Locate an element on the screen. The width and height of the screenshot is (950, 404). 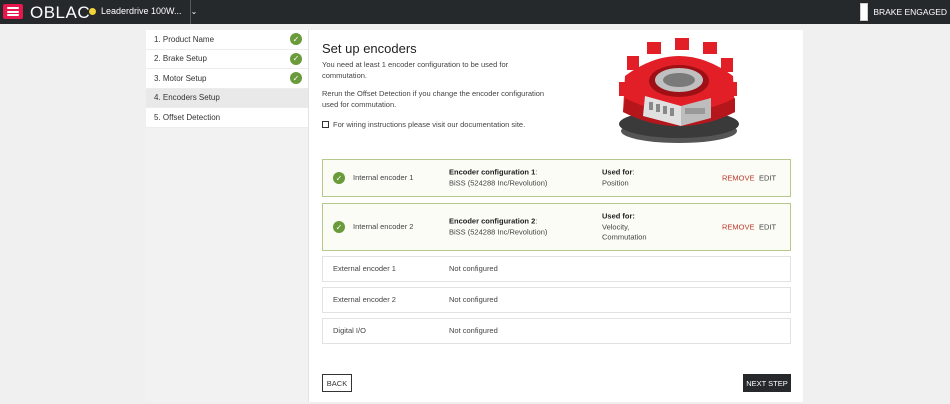
device-selector: Leaderdrive 100W... ⌄ is located at coordinates (143, 11).